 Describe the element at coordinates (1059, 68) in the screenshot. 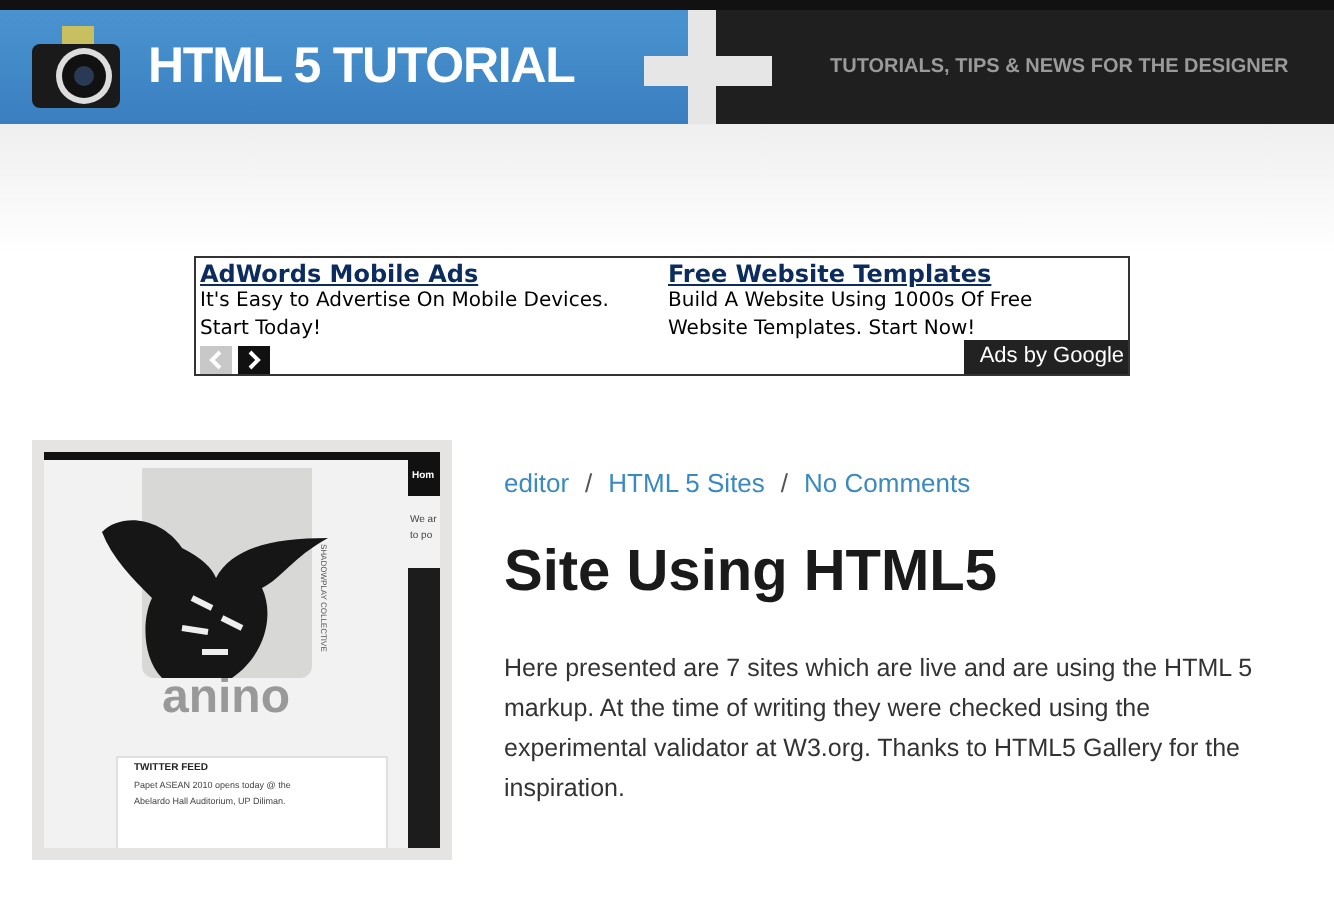

I see `site-tagline: TUTORIALS, TIPS & NEWS FOR THE DESIGNER` at that location.